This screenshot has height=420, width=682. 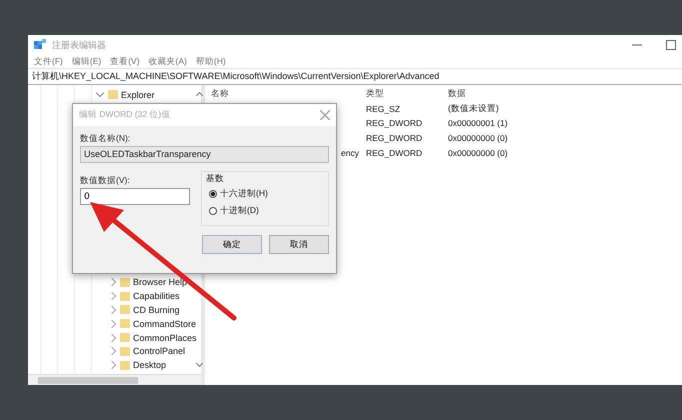 What do you see at coordinates (138, 95) in the screenshot?
I see `tree-item: Explorer` at bounding box center [138, 95].